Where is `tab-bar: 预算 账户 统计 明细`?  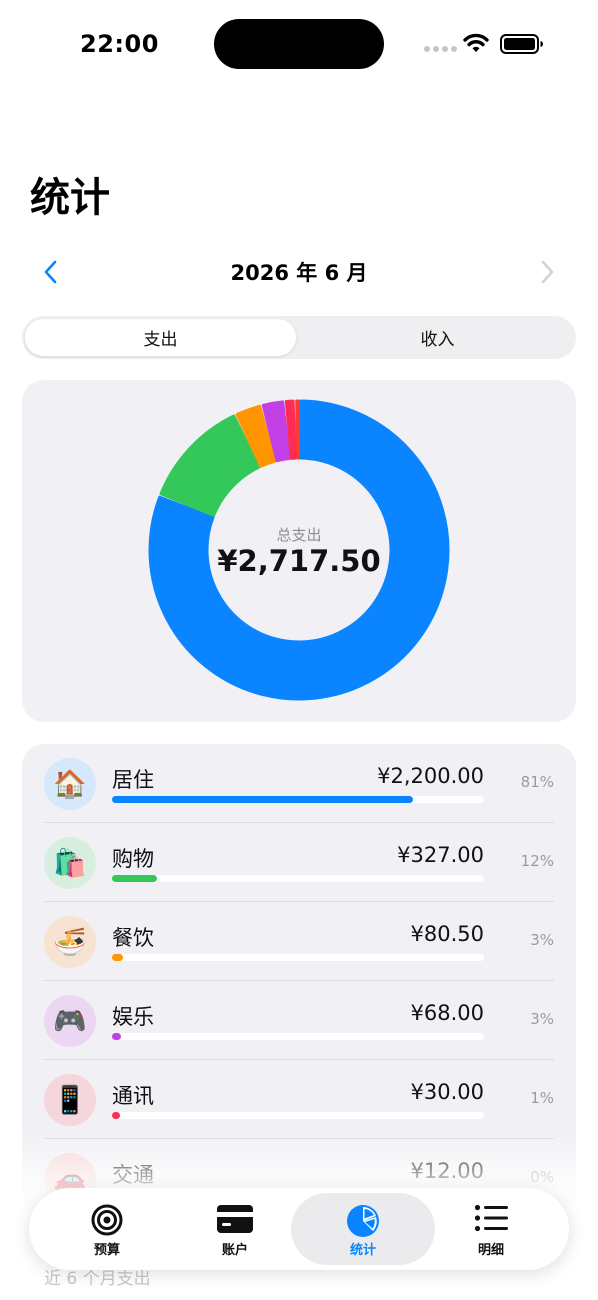 tab-bar: 预算 账户 统计 明细 is located at coordinates (299, 1229).